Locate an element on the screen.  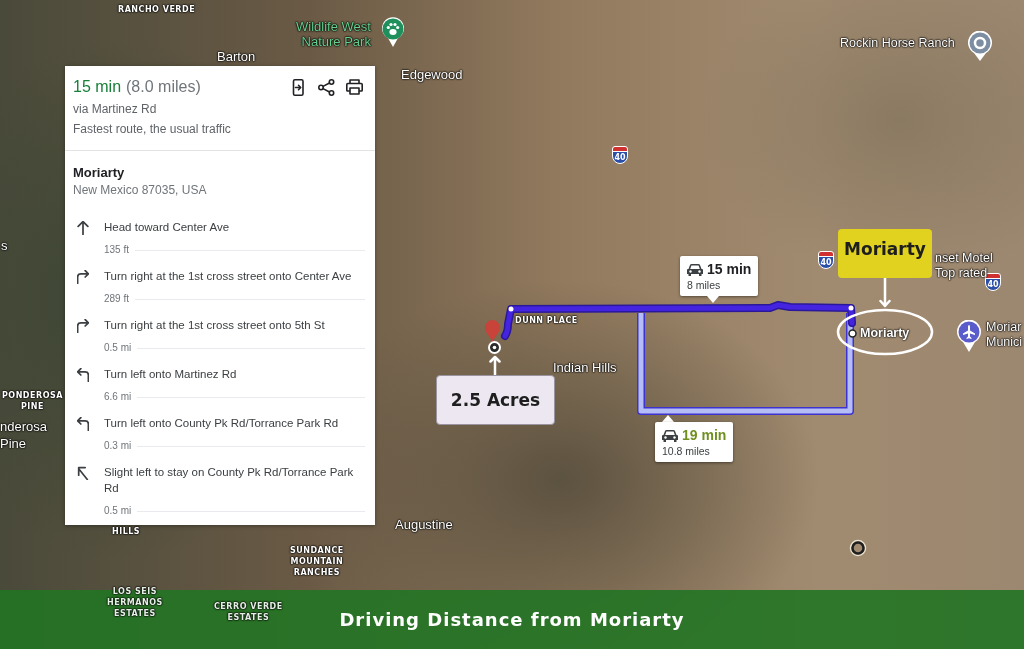
town-callout: Moriarty is located at coordinates (885, 253).